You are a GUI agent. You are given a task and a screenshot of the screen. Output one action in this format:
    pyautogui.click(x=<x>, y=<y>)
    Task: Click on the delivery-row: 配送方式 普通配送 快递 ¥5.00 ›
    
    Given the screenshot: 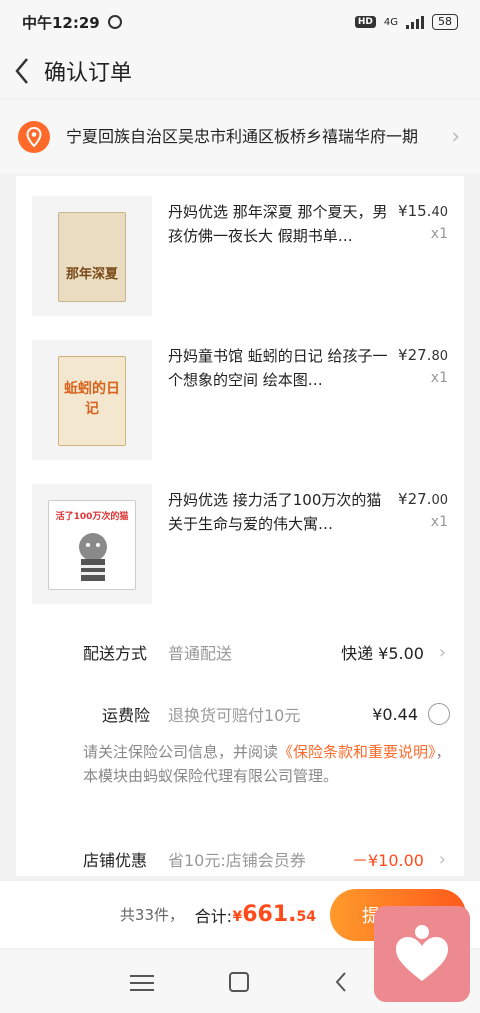 What is the action you would take?
    pyautogui.click(x=240, y=652)
    